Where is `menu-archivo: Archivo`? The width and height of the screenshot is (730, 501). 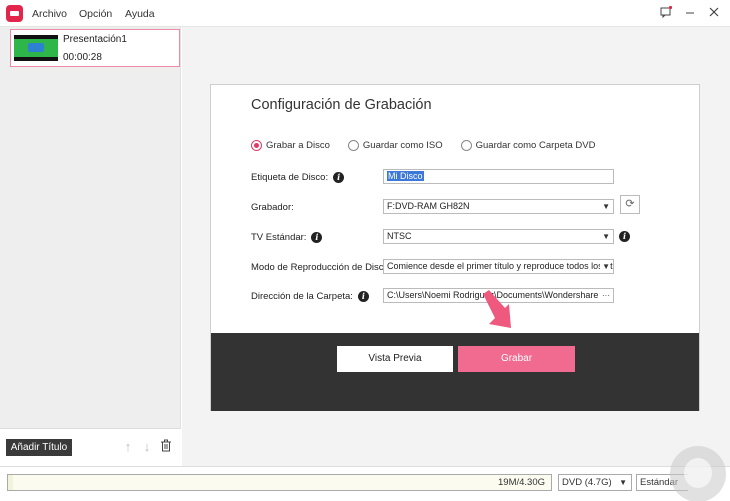
menu-archivo: Archivo is located at coordinates (49, 14).